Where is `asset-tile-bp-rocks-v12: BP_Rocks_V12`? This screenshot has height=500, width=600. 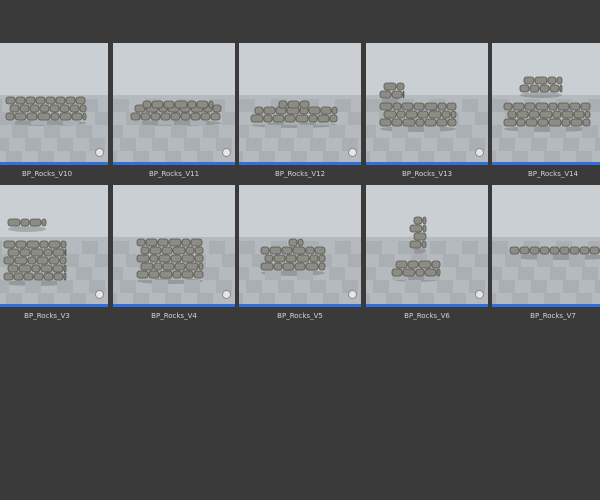
asset-tile-bp-rocks-v12: BP_Rocks_V12 is located at coordinates (300, 113).